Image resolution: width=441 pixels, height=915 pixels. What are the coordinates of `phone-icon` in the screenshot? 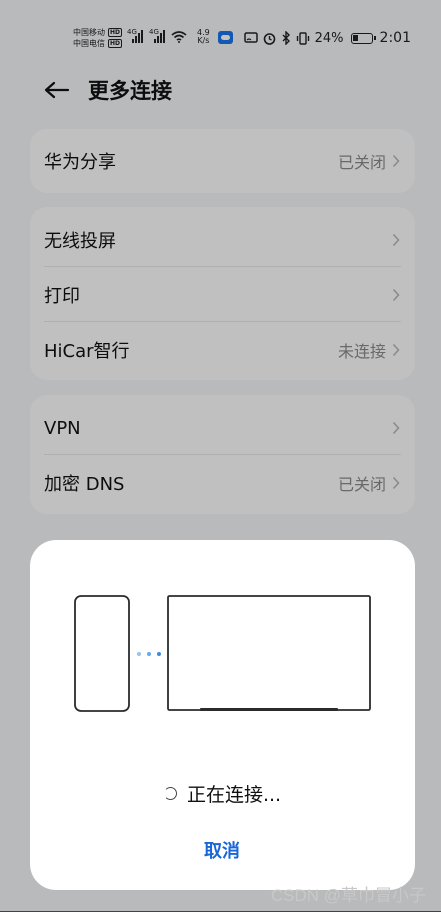 It's located at (102, 653).